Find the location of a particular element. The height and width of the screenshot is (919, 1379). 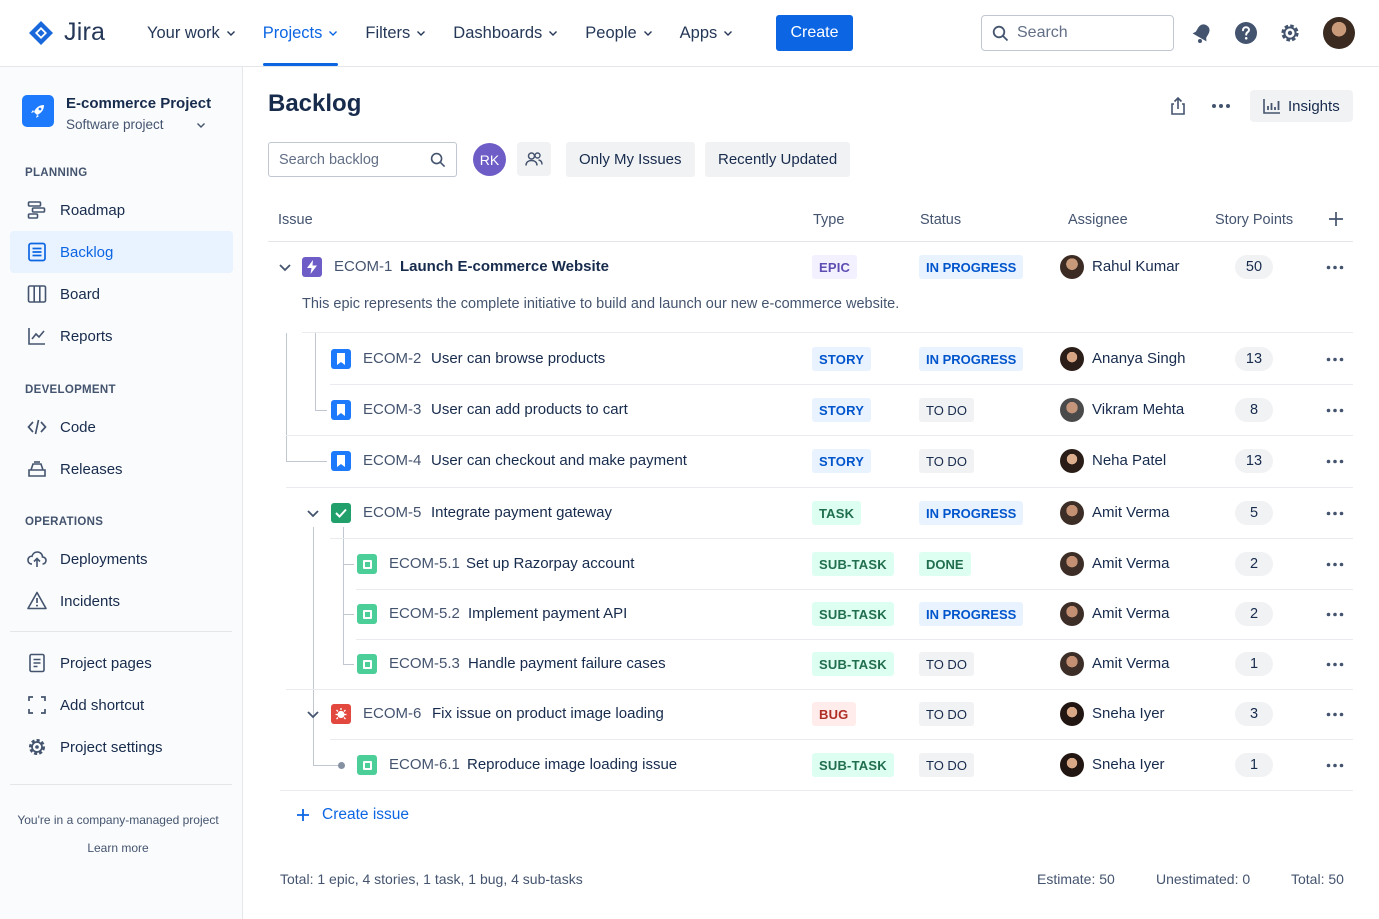

sidebar-divider is located at coordinates (121, 784).